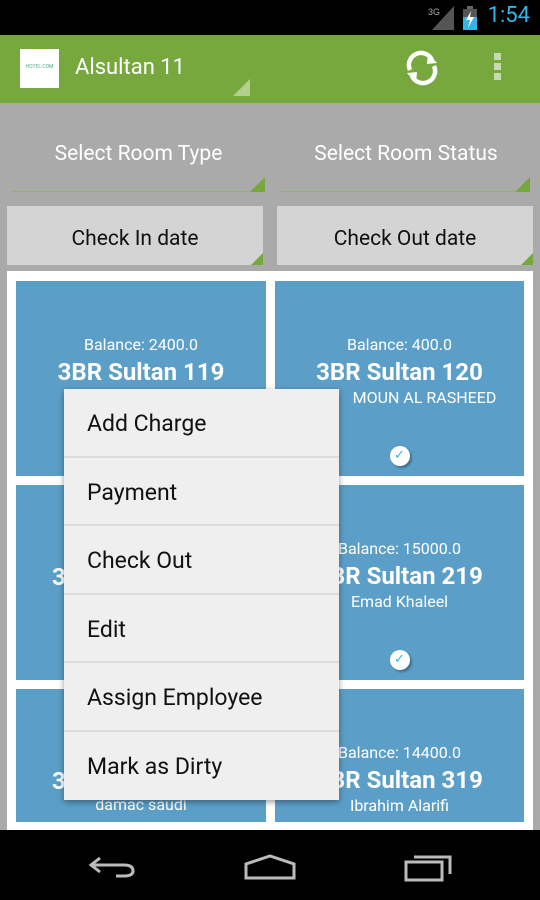 This screenshot has width=540, height=900. I want to click on check-in-date-button: Check In date, so click(135, 235).